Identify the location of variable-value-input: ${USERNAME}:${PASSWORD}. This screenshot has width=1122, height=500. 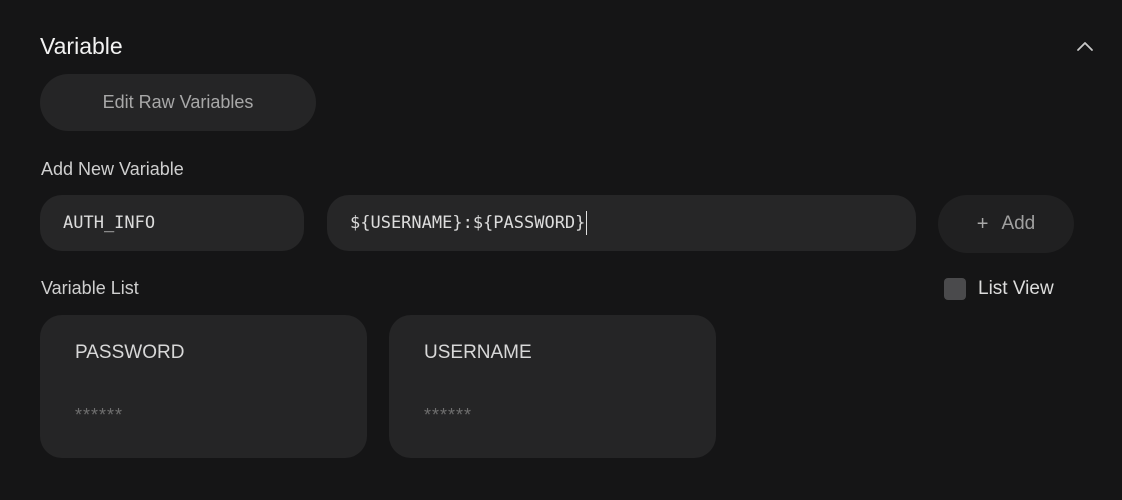
(621, 223).